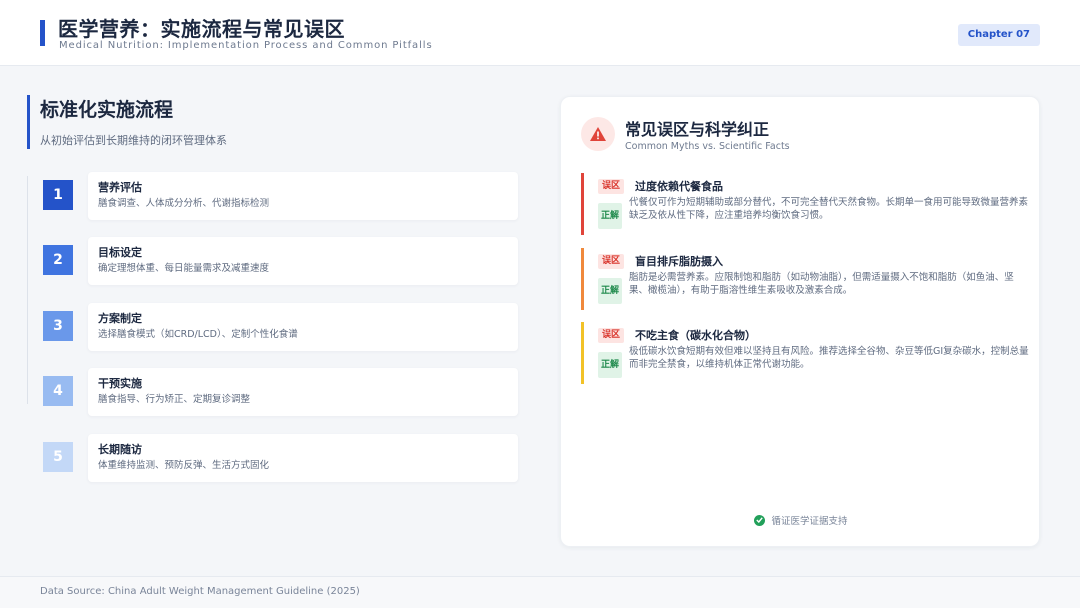 The height and width of the screenshot is (608, 1080). Describe the element at coordinates (58, 326) in the screenshot. I see `step-number: 3` at that location.